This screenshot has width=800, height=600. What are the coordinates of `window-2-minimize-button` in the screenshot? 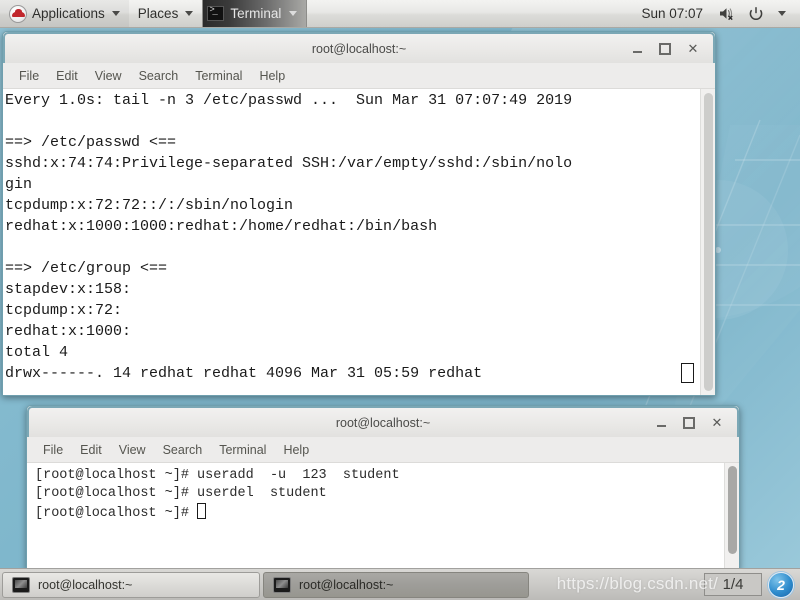 It's located at (661, 423).